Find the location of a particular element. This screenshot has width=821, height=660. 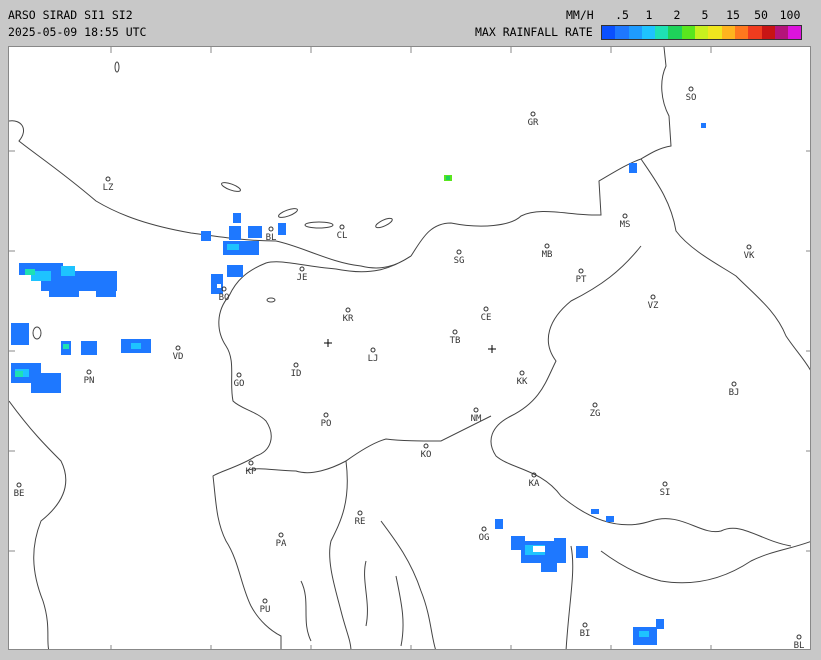

city-label-pn: PN is located at coordinates (89, 381).